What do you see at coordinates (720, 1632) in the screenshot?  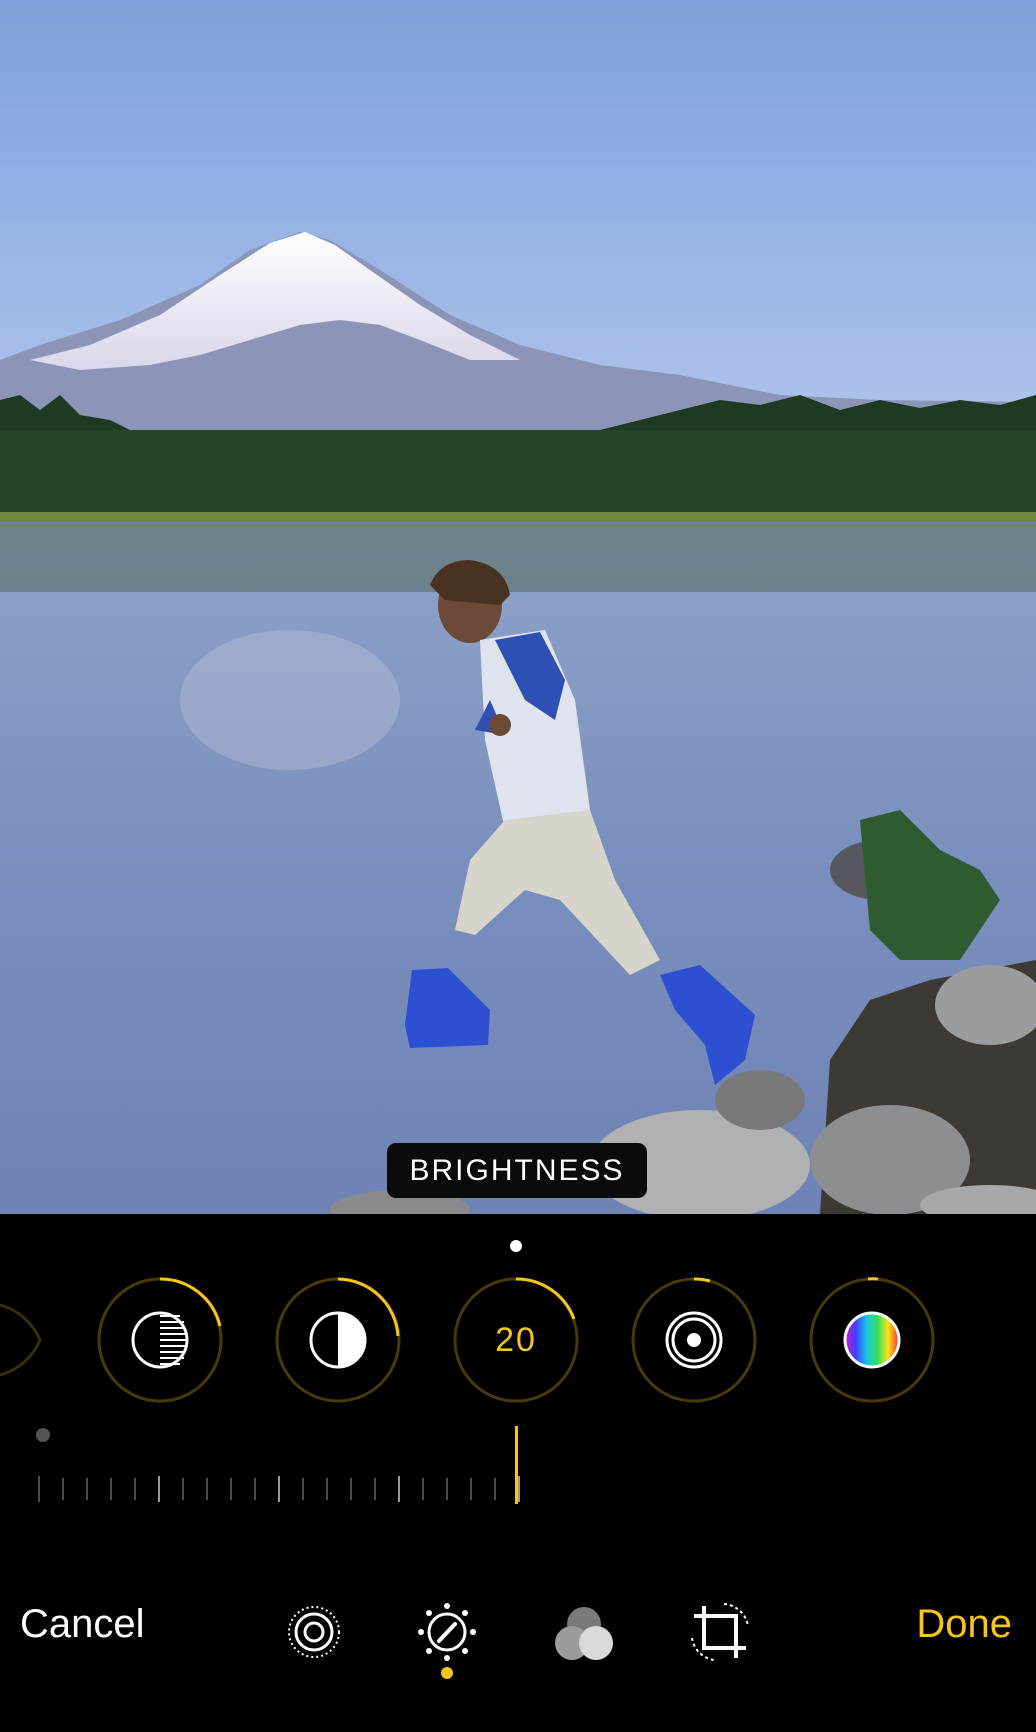 I see `crop-icon` at bounding box center [720, 1632].